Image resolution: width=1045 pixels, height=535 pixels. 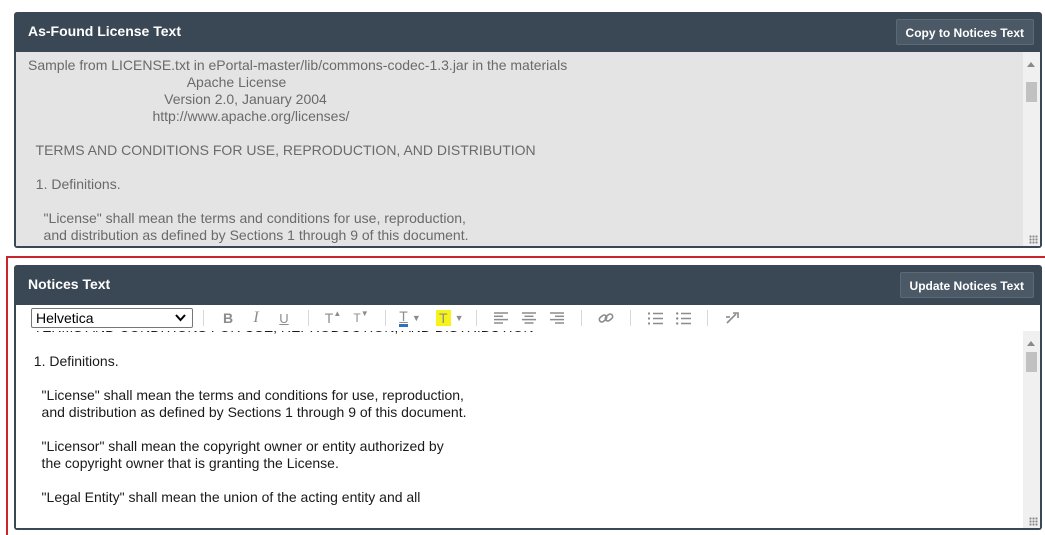 I want to click on clear-formatting-icon, so click(x=732, y=318).